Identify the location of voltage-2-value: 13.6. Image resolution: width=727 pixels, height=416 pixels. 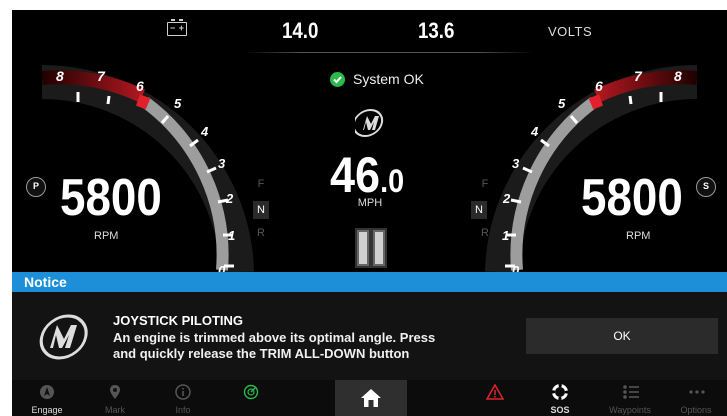
(436, 30).